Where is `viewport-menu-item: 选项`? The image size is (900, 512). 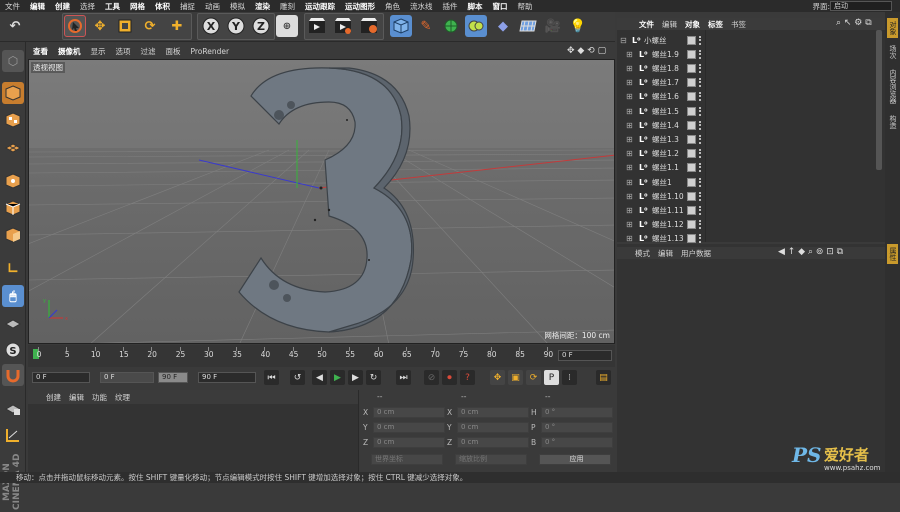
viewport-menu-item: 选项 is located at coordinates (123, 51).